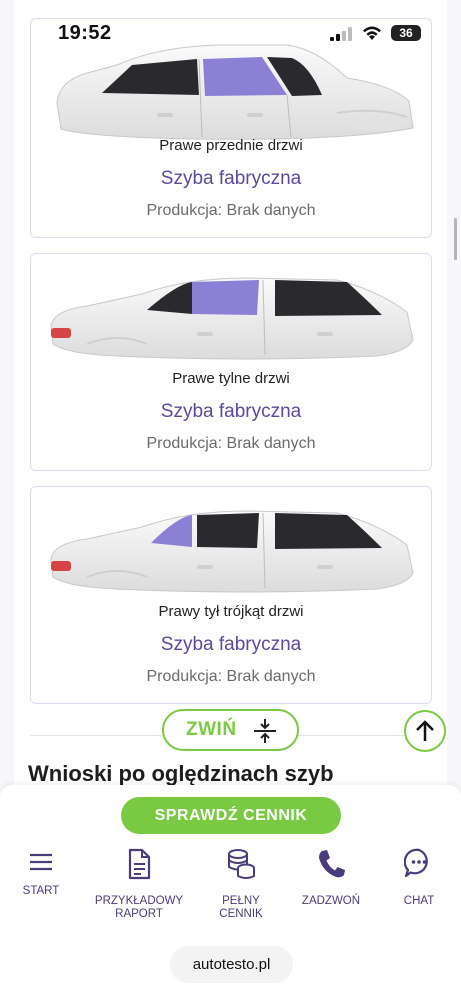 The width and height of the screenshot is (461, 999). Describe the element at coordinates (416, 863) in the screenshot. I see `chat-icon` at that location.